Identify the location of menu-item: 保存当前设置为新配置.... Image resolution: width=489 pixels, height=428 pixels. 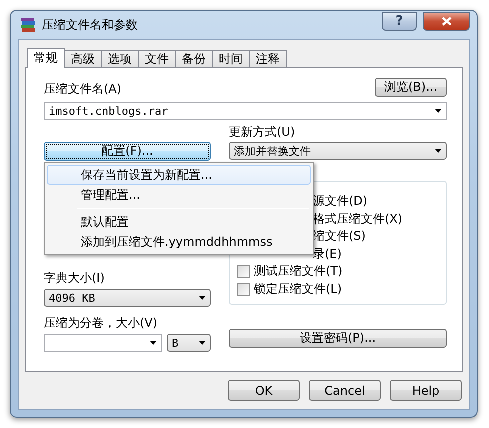
(179, 175).